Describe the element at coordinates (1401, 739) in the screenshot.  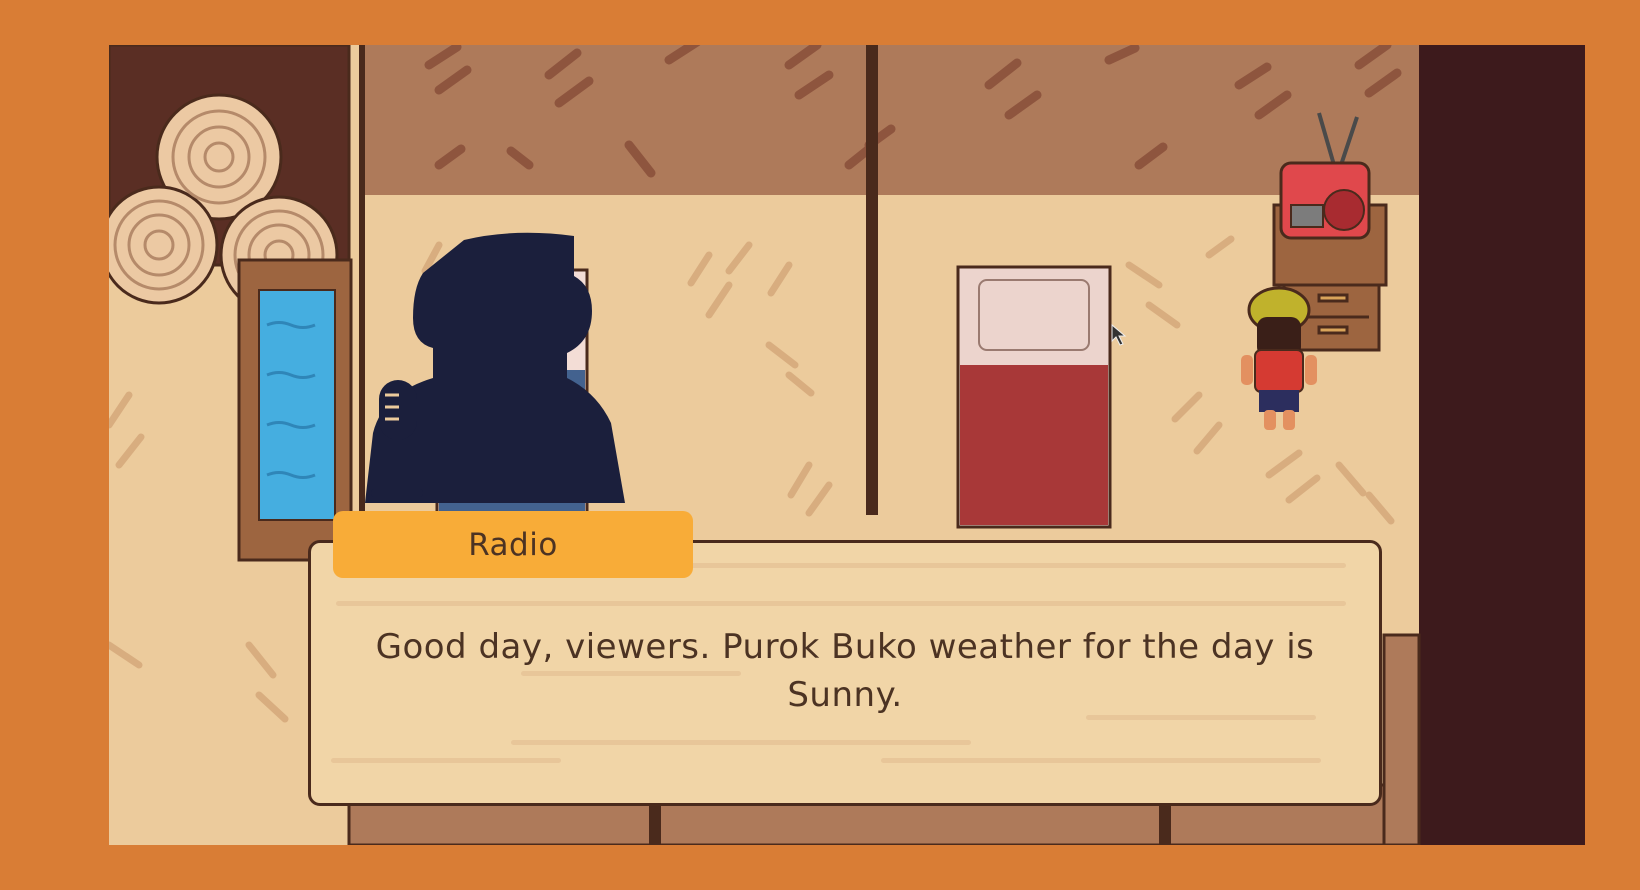
I see `right-wall-panel` at that location.